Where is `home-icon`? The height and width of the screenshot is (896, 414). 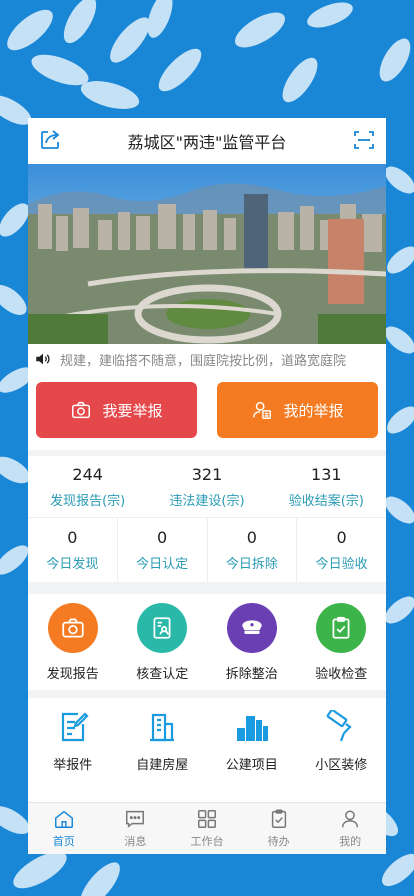
home-icon is located at coordinates (63, 819).